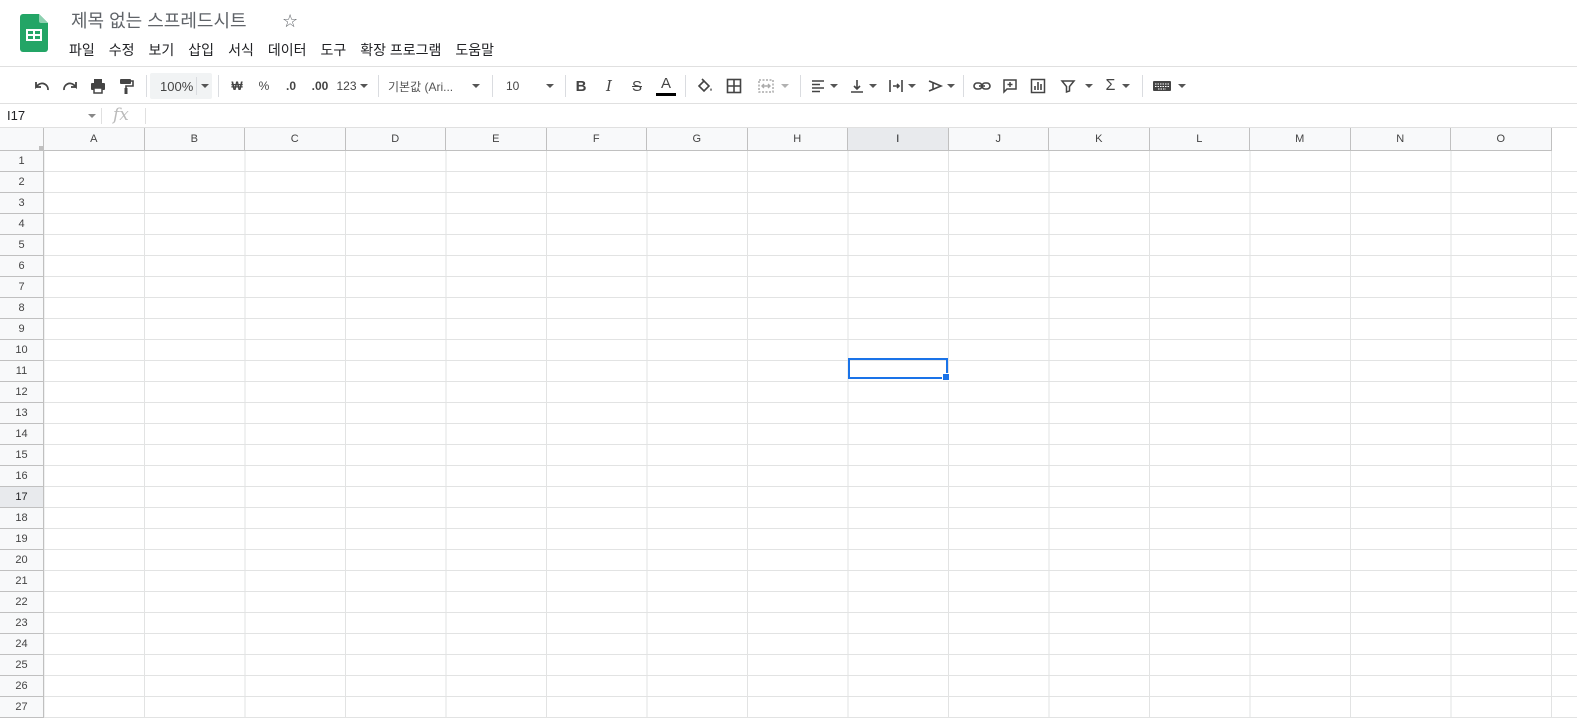 This screenshot has width=1577, height=718. I want to click on column-header-o: O, so click(1501, 139).